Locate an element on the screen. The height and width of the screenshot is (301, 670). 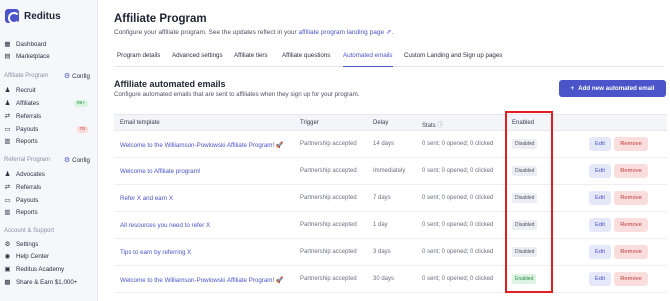
section-title: Affiliate Program is located at coordinates (26, 76).